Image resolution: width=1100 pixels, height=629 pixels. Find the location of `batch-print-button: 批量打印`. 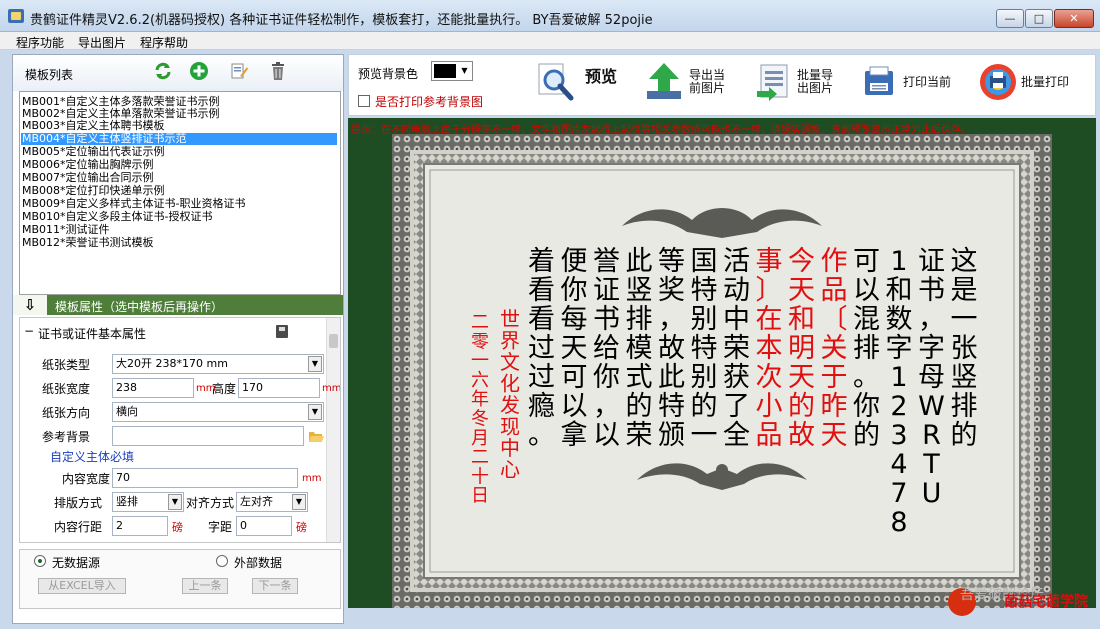

batch-print-button: 批量打印 is located at coordinates (1045, 82).